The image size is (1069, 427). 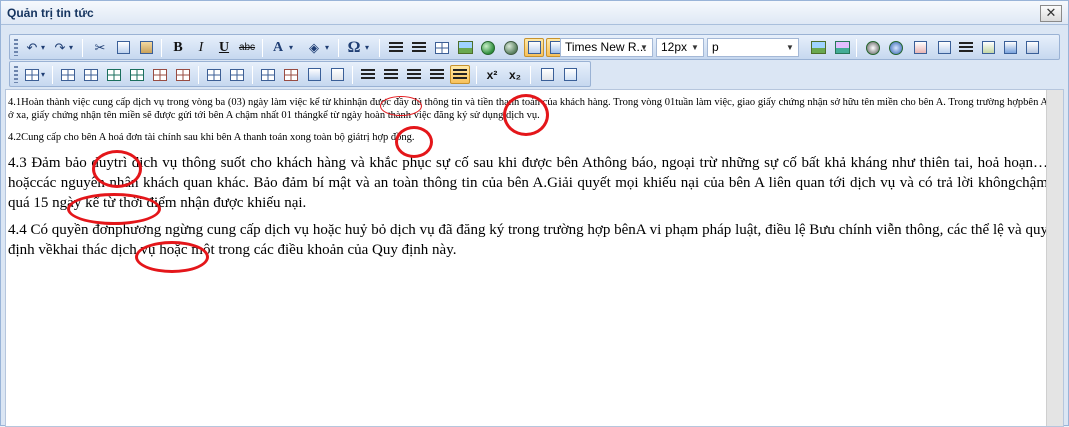 What do you see at coordinates (354, 47) in the screenshot?
I see `special-char-button: Ω` at bounding box center [354, 47].